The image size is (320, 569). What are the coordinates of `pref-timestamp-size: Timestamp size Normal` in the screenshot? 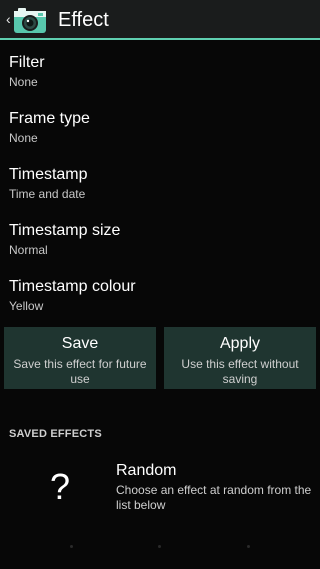 It's located at (160, 249).